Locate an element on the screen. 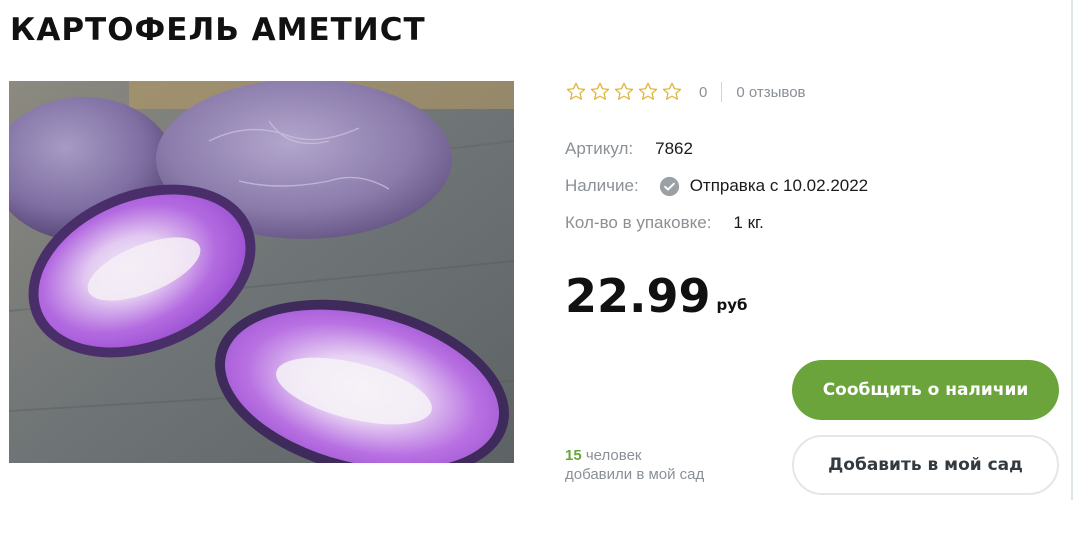  rating-count: 0 is located at coordinates (703, 92).